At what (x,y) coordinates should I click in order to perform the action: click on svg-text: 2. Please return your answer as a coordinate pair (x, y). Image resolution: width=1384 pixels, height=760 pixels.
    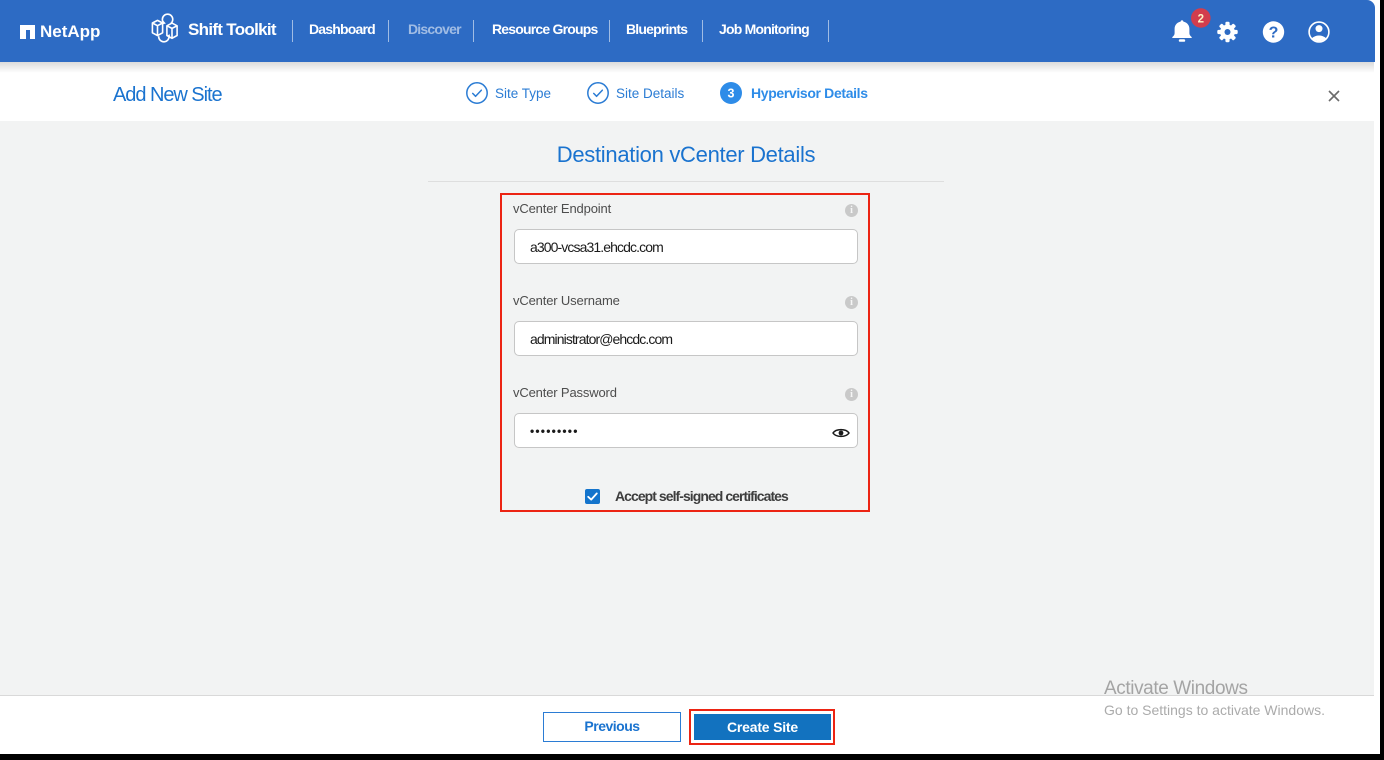
    Looking at the image, I should click on (1201, 19).